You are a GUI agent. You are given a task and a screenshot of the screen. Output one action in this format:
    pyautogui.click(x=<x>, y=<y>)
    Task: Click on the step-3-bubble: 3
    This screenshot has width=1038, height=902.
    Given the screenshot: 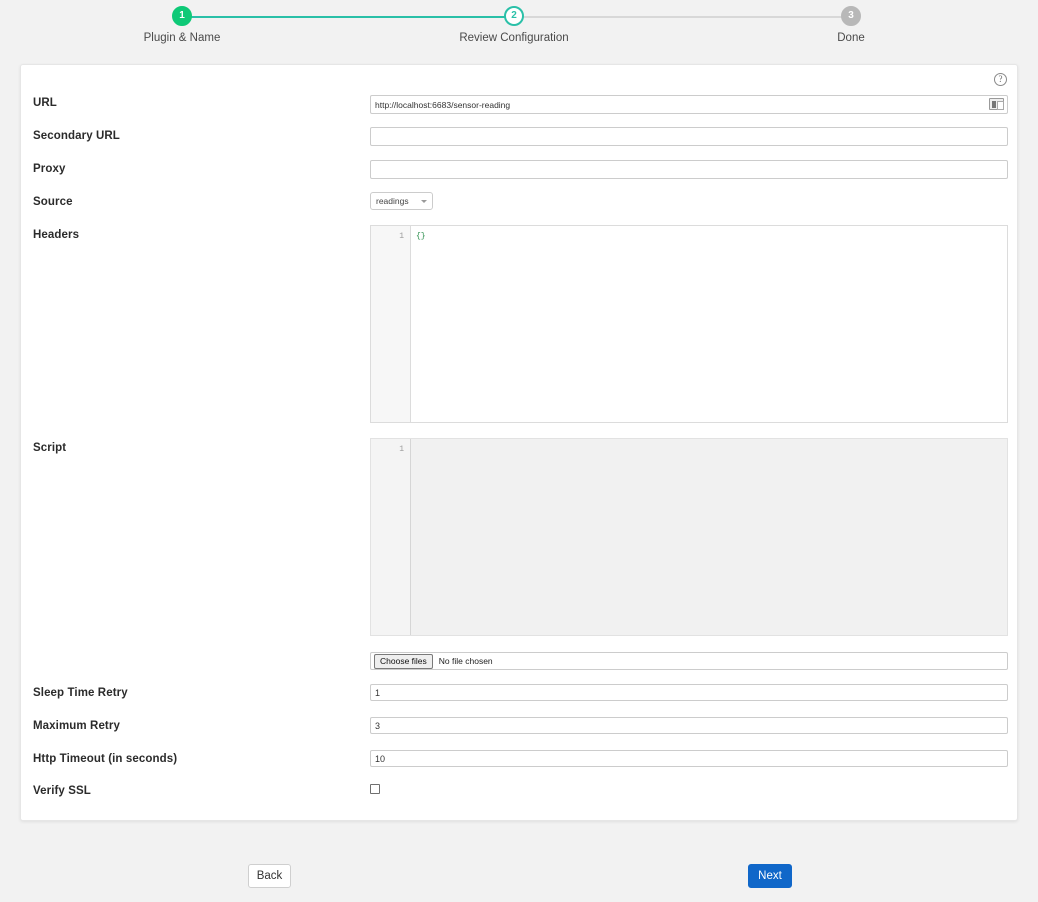 What is the action you would take?
    pyautogui.click(x=851, y=16)
    